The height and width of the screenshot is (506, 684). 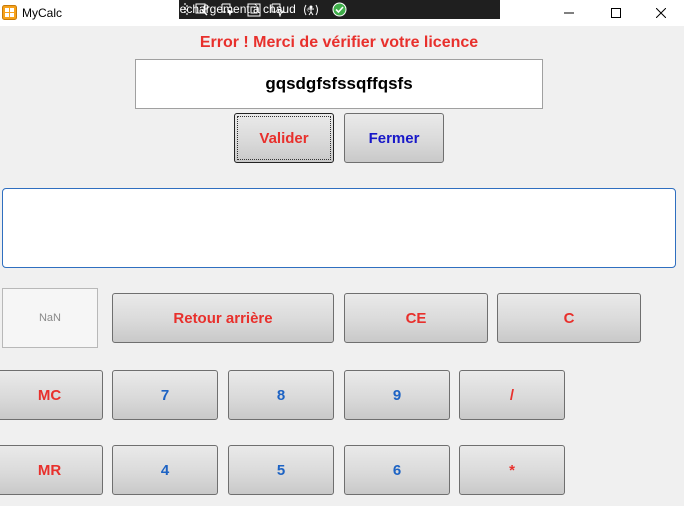 I want to click on maximize-button, so click(x=616, y=13).